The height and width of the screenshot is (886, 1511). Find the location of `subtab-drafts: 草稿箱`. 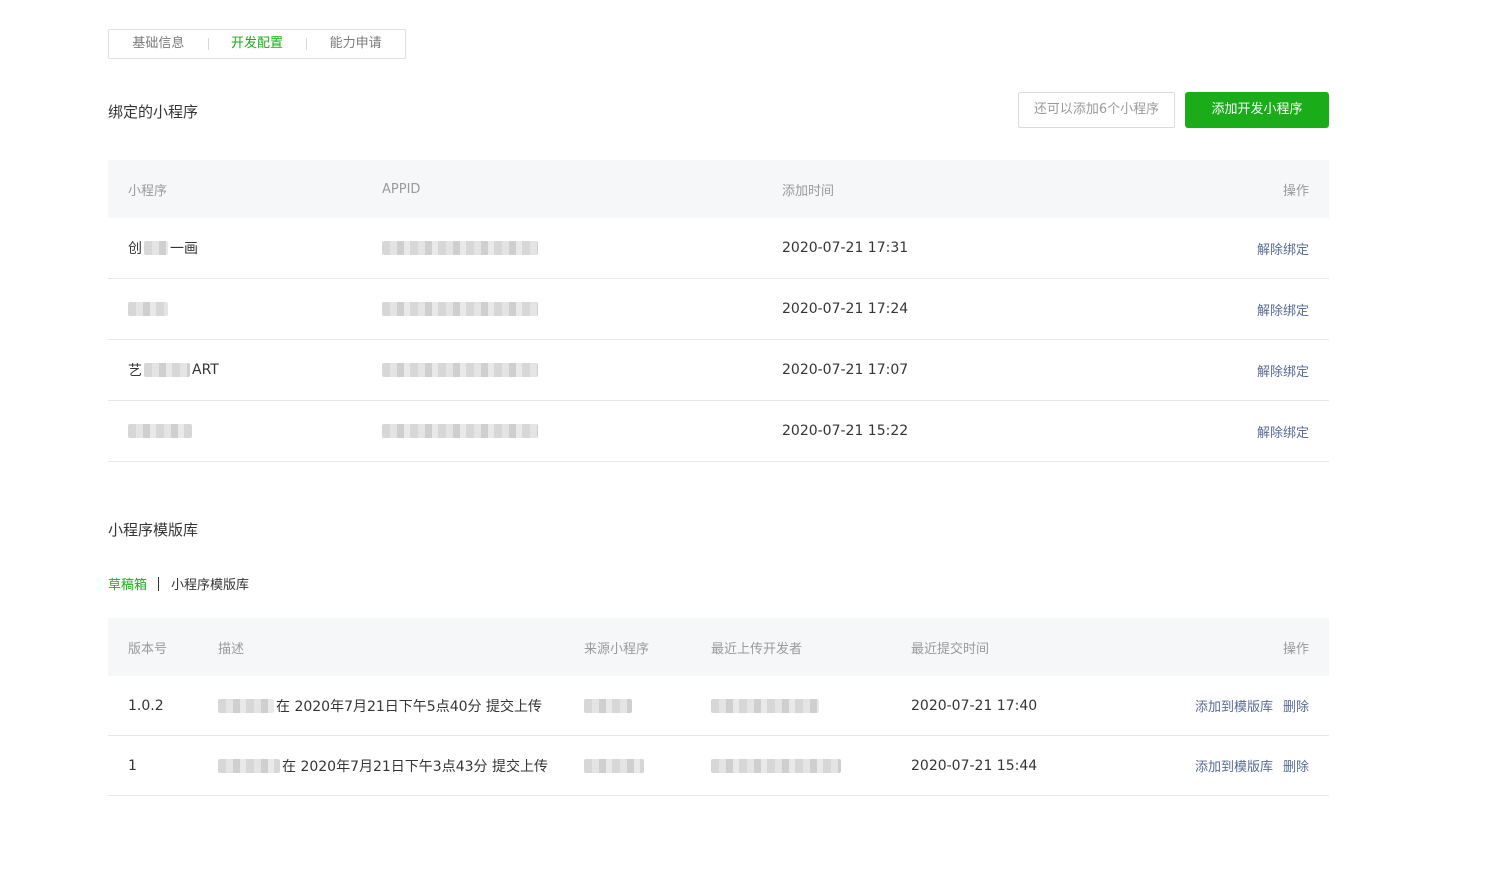

subtab-drafts: 草稿箱 is located at coordinates (127, 583).